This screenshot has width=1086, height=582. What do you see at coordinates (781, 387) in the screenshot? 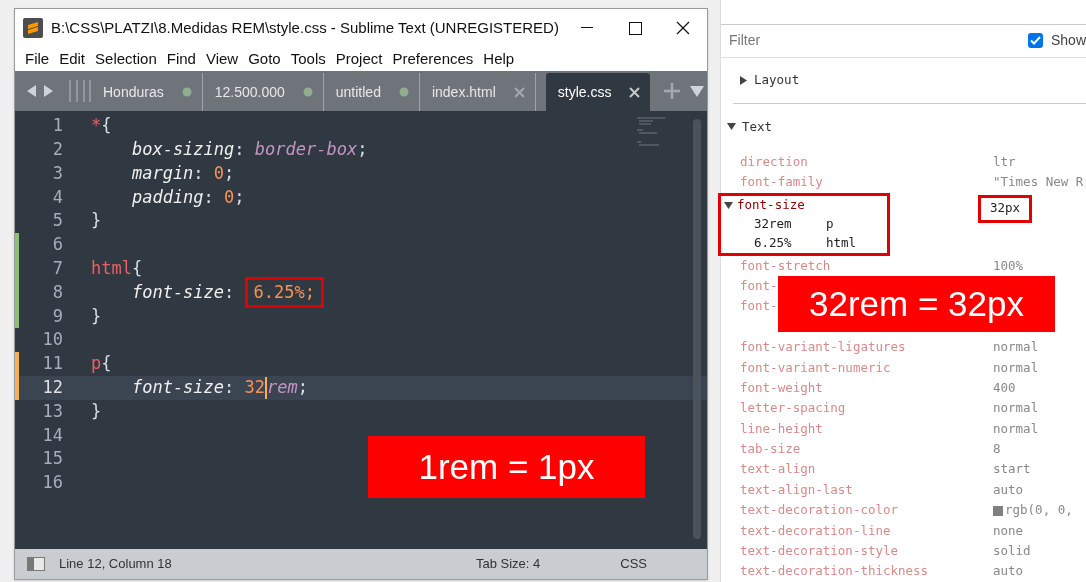
I see `property-name: font-weight` at bounding box center [781, 387].